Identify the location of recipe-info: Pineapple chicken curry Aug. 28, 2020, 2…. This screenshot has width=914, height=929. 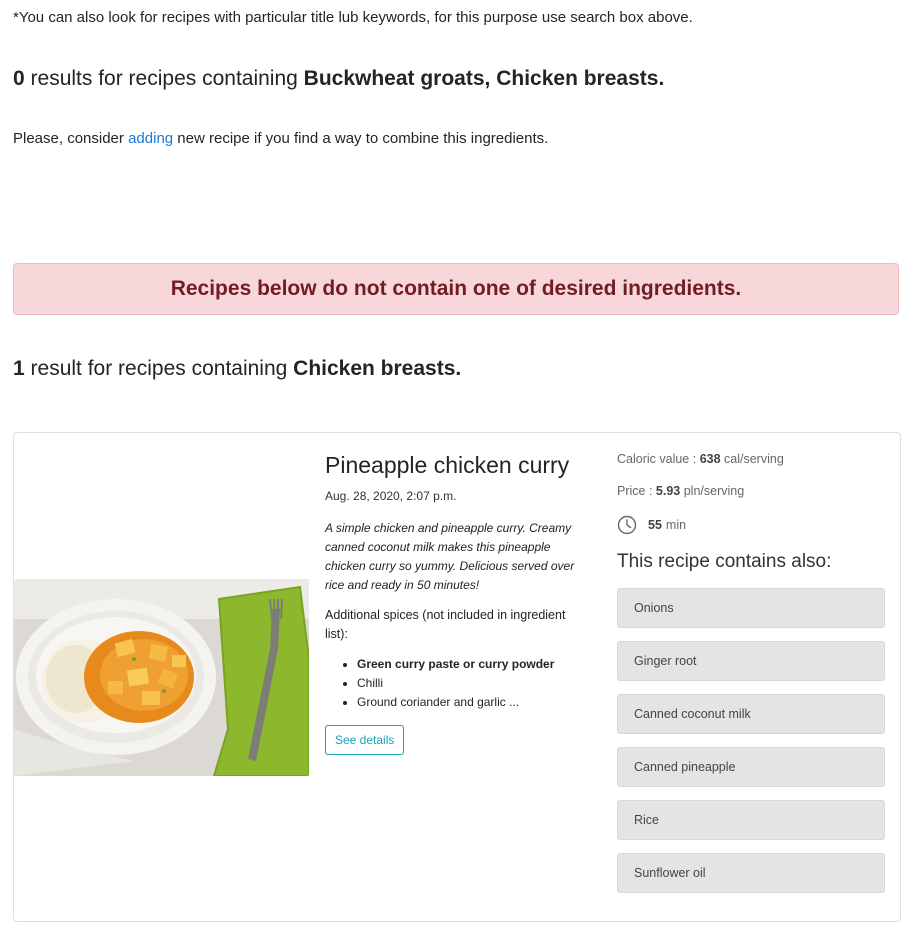
(456, 603).